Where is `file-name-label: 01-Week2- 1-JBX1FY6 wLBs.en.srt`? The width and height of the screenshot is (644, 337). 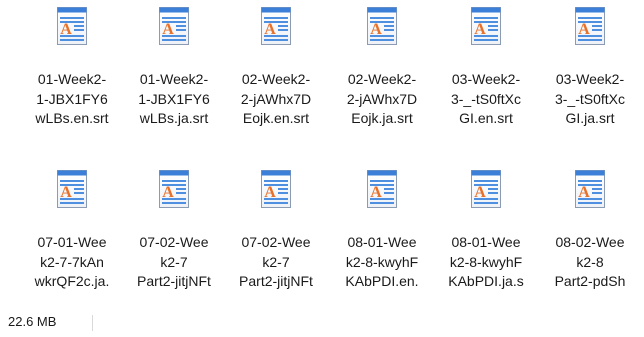
file-name-label: 01-Week2- 1-JBX1FY6 wLBs.en.srt is located at coordinates (72, 98).